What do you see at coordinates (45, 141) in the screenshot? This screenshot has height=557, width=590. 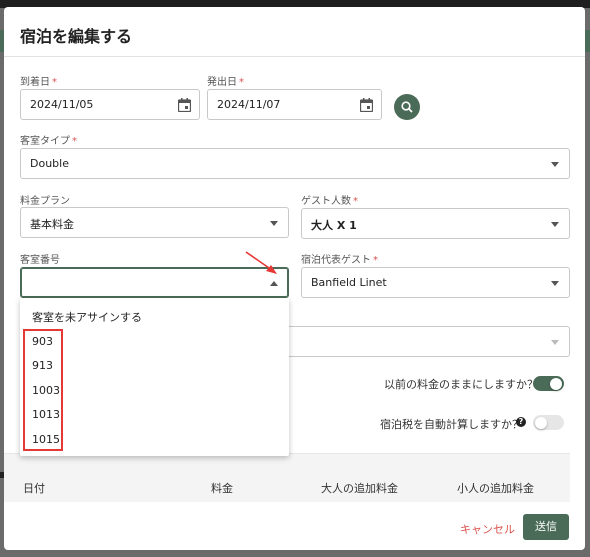 I see `room-type-label-text: 客室タイプ` at bounding box center [45, 141].